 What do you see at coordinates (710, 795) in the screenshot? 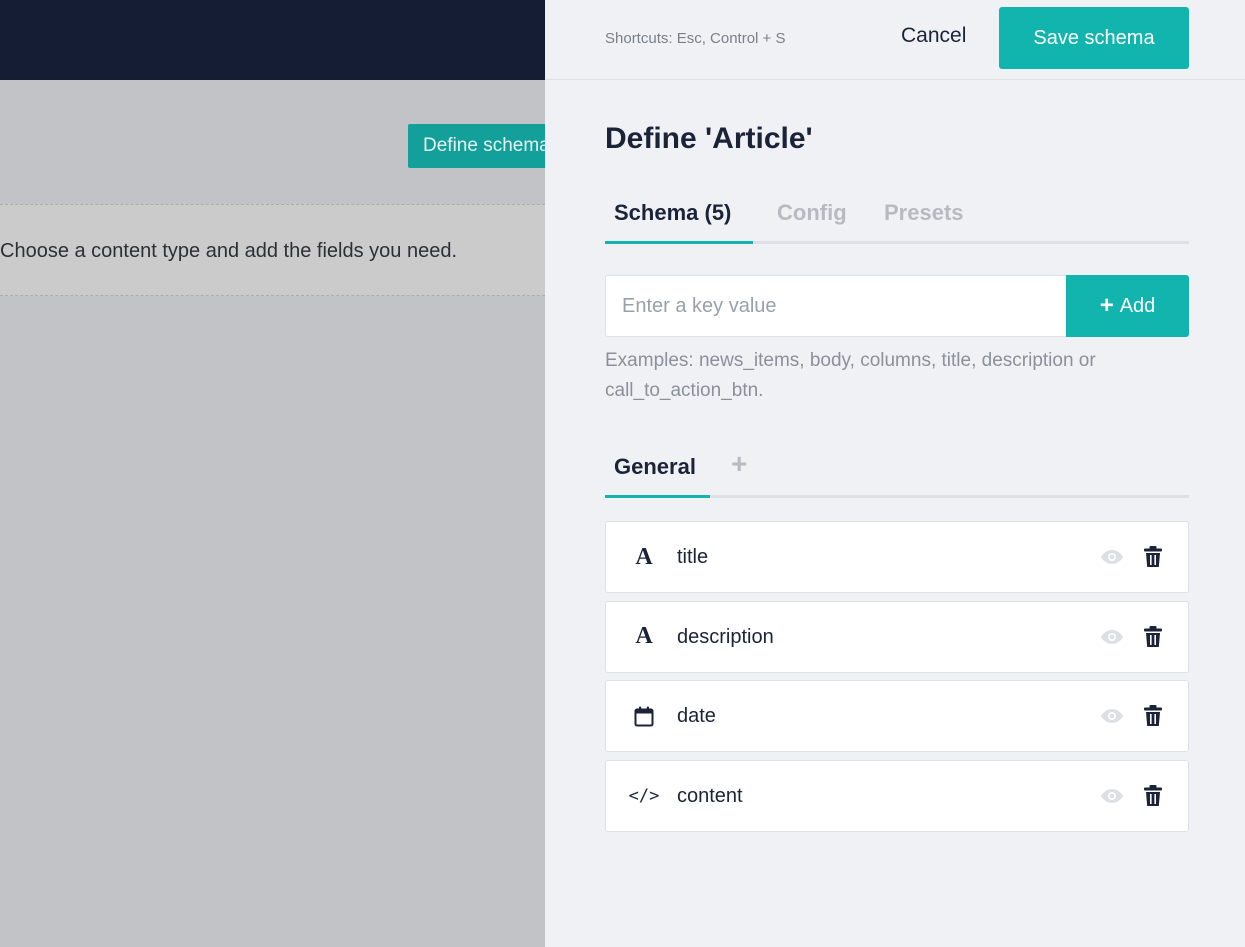
I see `field-name: content` at bounding box center [710, 795].